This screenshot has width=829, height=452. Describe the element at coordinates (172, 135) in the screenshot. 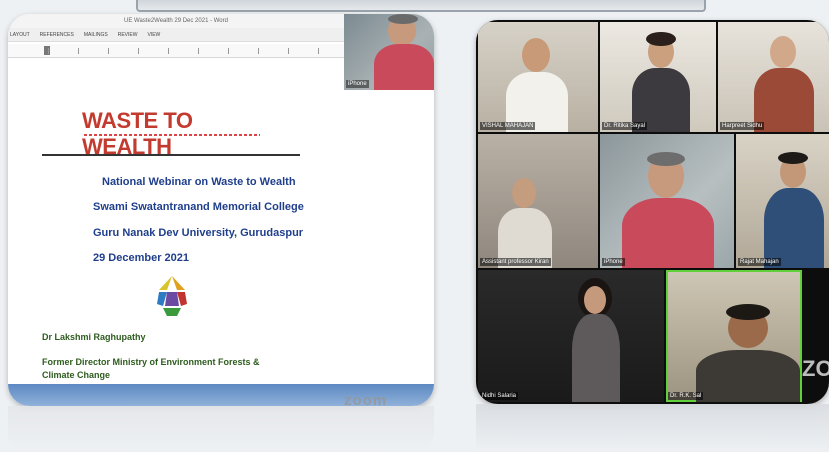

I see `spellcheck-underline` at that location.